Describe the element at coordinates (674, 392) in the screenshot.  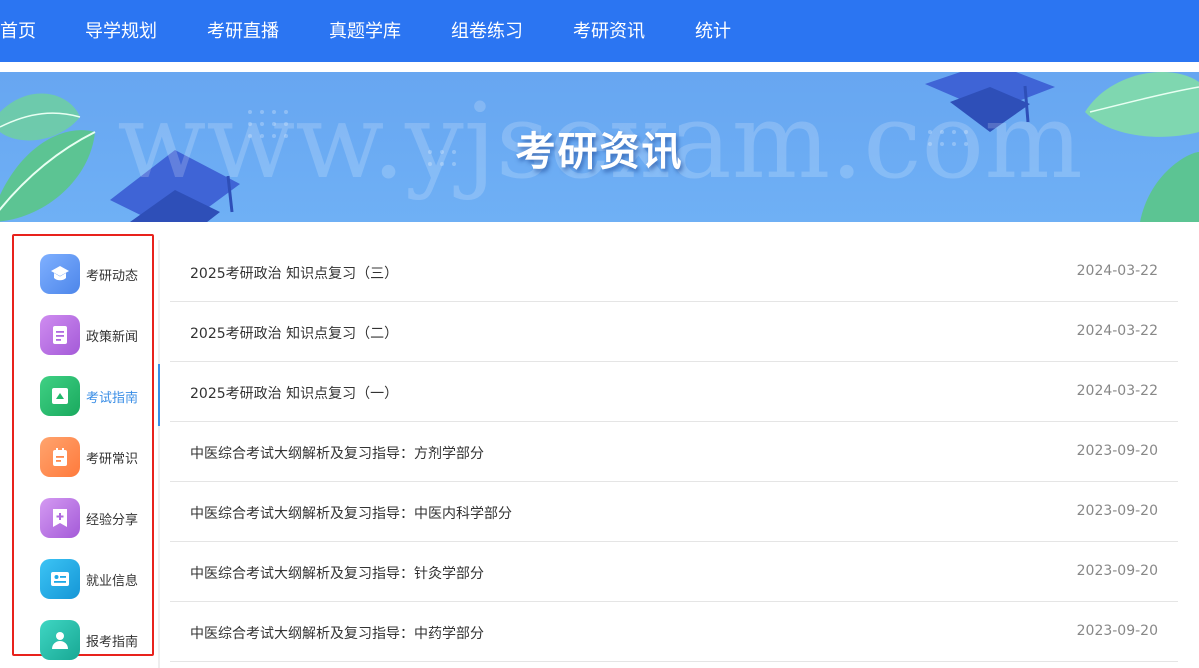
I see `article-row: 2025考研政治 知识点复习（一） 2024-03-22` at that location.